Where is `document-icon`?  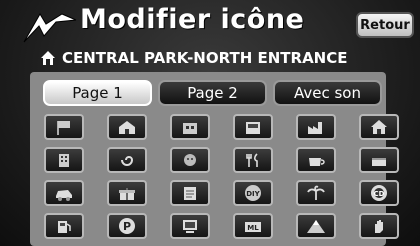 document-icon is located at coordinates (190, 193).